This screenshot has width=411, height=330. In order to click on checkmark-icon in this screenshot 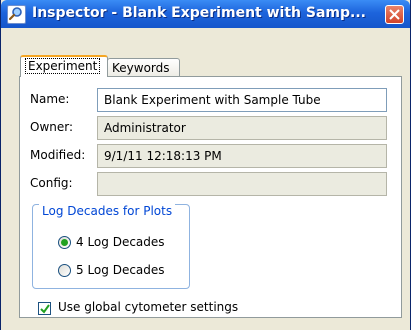, I will do `click(45, 309)`.